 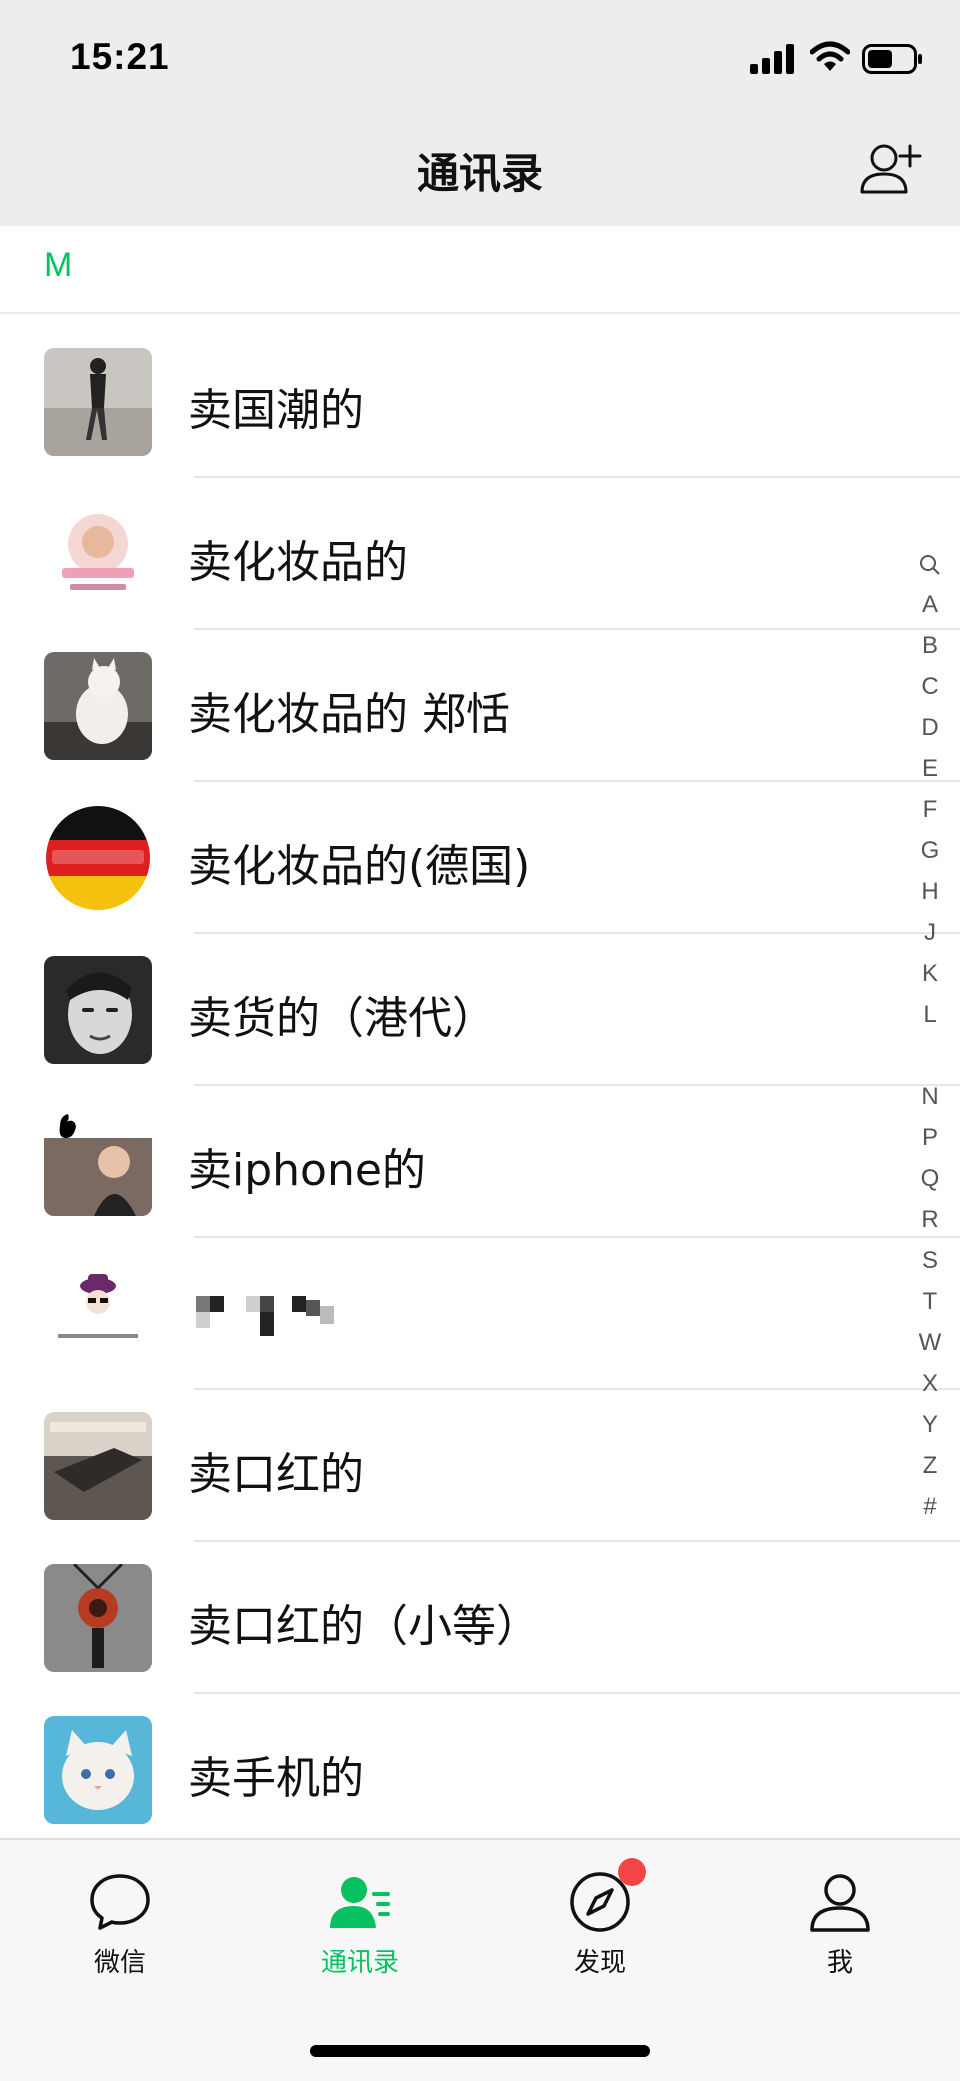 I want to click on contact-row: 卖口红的, so click(x=480, y=1466).